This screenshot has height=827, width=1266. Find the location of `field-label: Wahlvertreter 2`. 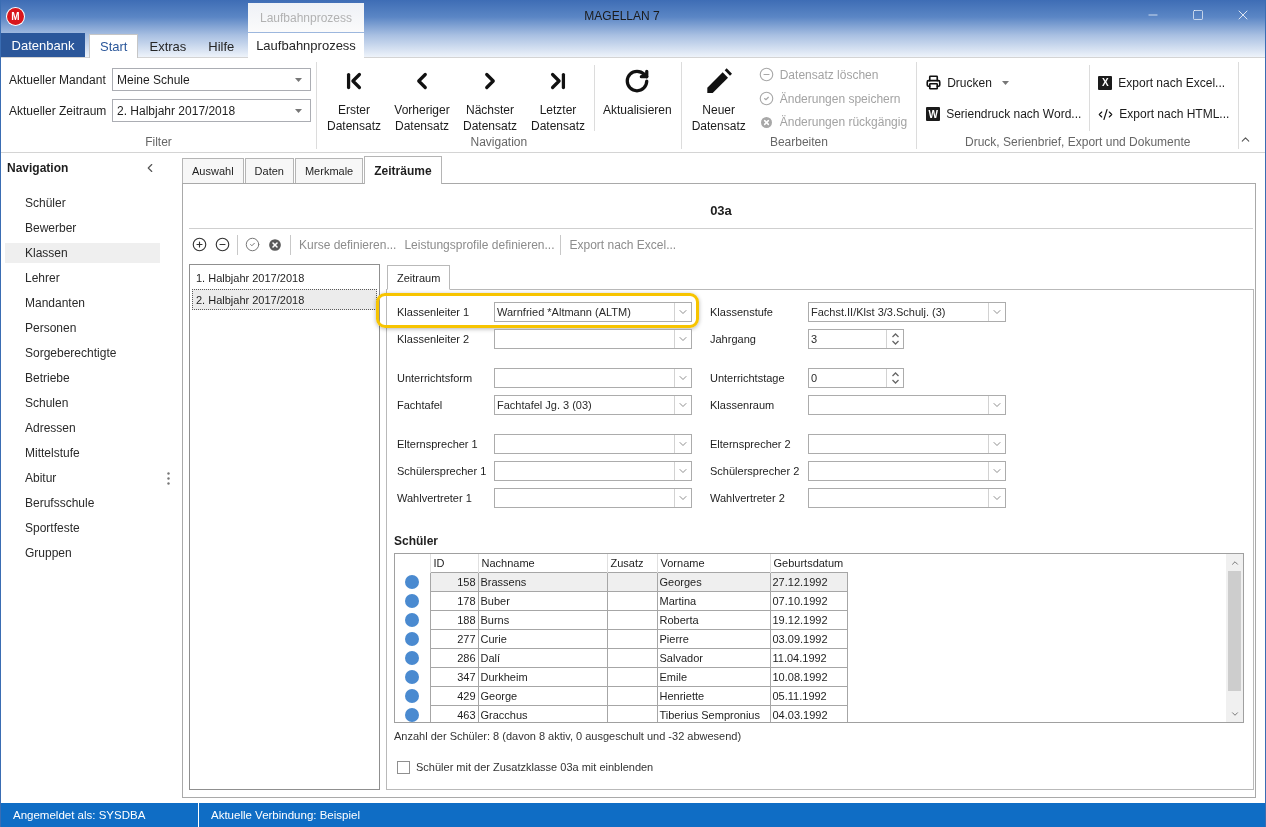

field-label: Wahlvertreter 2 is located at coordinates (748, 498).